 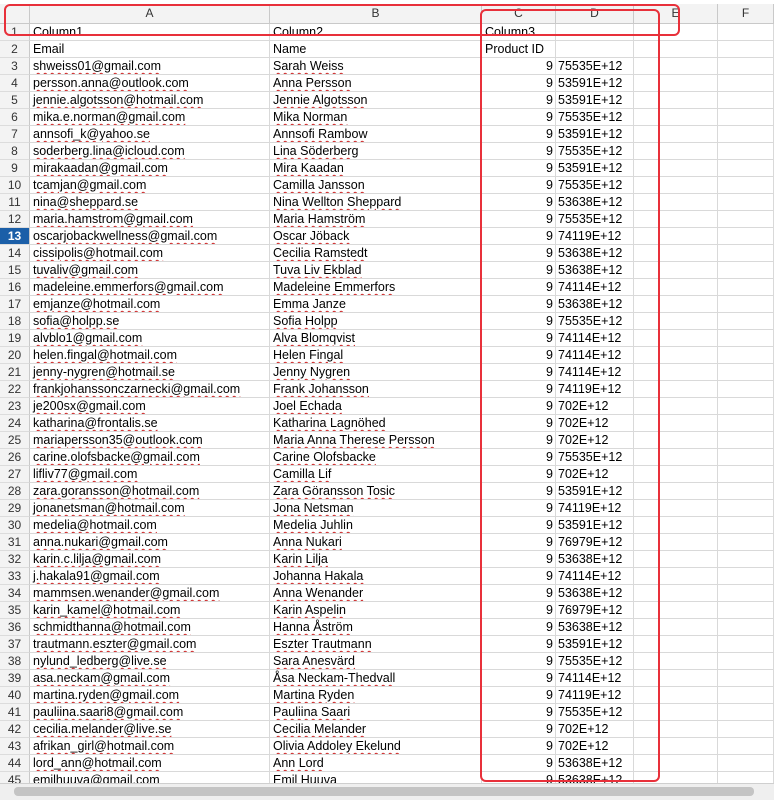 I want to click on cell-col-b: Anna Nukari, so click(x=376, y=542).